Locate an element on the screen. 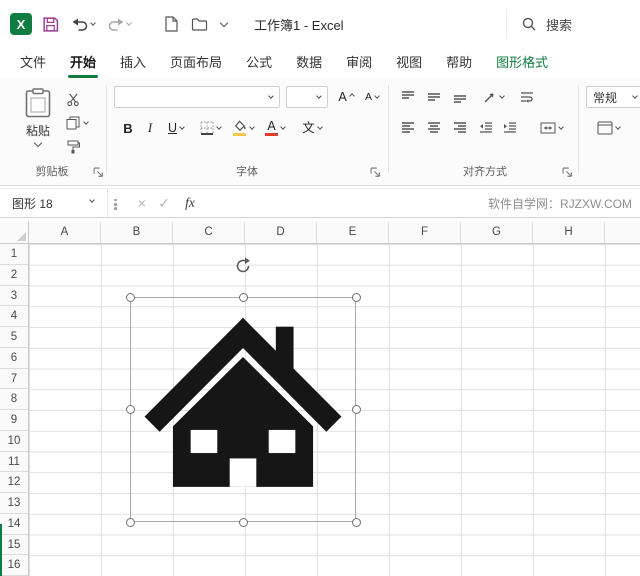  enter-icon: ✓ is located at coordinates (164, 202).